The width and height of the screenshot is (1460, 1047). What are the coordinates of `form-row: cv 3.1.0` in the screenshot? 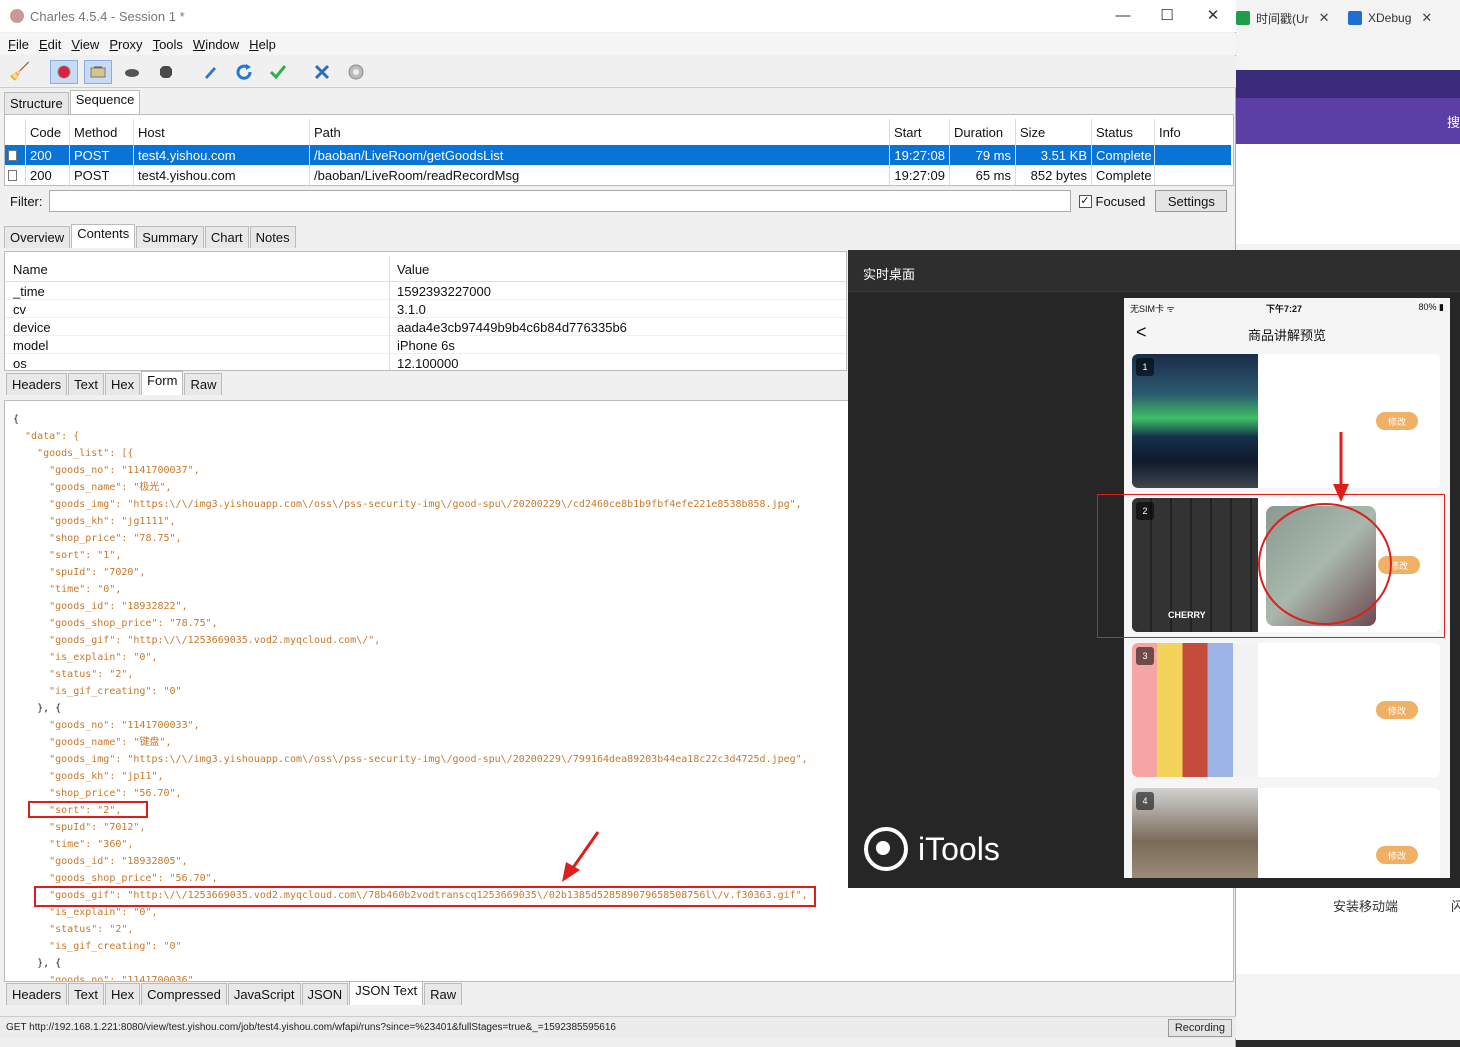 It's located at (425, 309).